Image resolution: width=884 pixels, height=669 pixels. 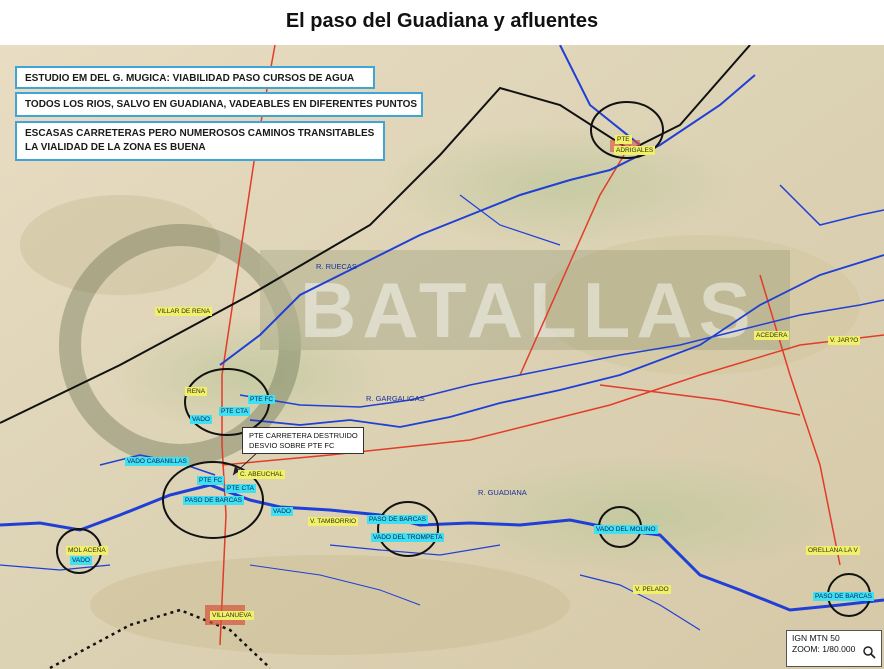 What do you see at coordinates (333, 521) in the screenshot?
I see `river-tamborrio-label: V. TAMBORRIO` at bounding box center [333, 521].